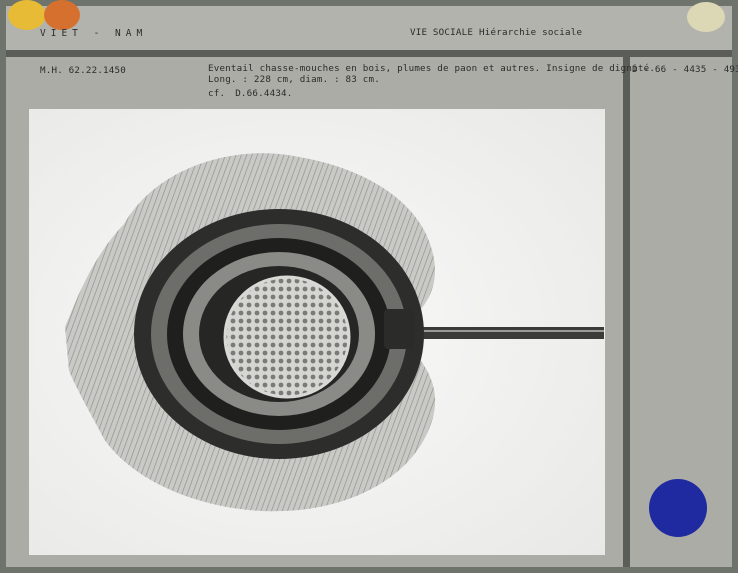 The image size is (738, 573). I want to click on inventory-number: M.H. 62.22.1450, so click(83, 70).